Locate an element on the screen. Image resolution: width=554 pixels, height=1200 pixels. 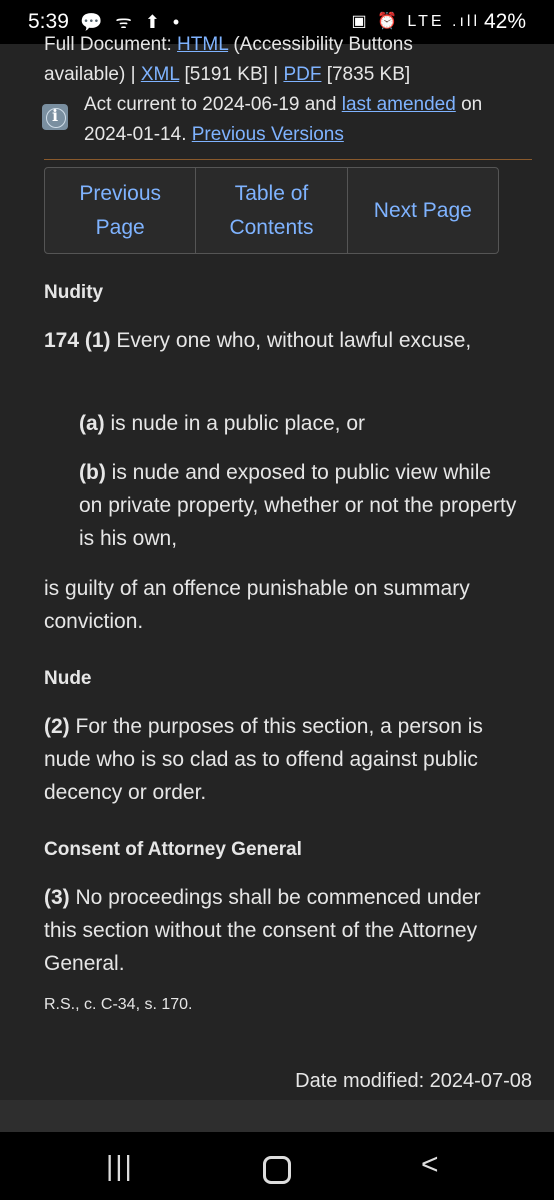
pdf-link: PDF is located at coordinates (302, 74).